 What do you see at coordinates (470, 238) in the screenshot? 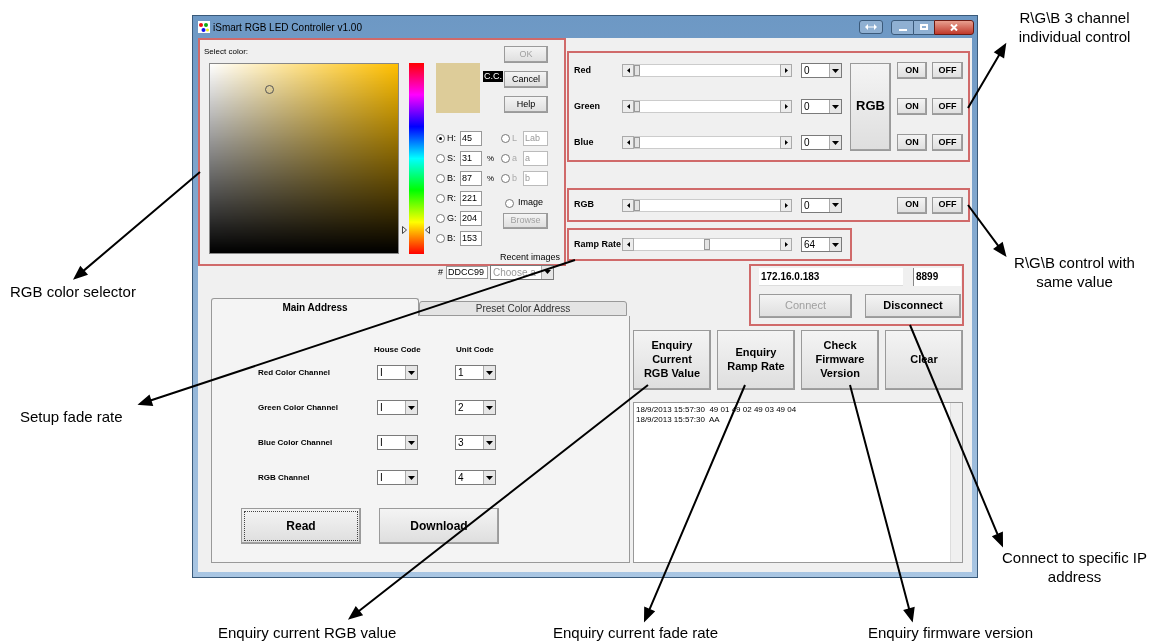
I see `input-field: 153` at bounding box center [470, 238].